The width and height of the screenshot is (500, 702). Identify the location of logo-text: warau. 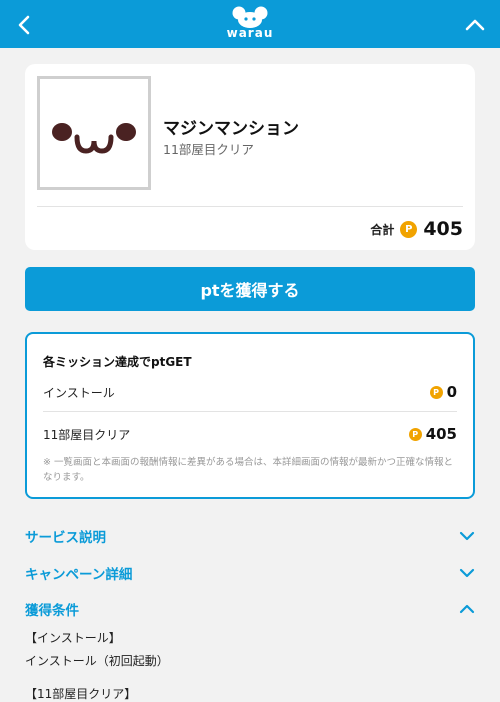
(250, 33).